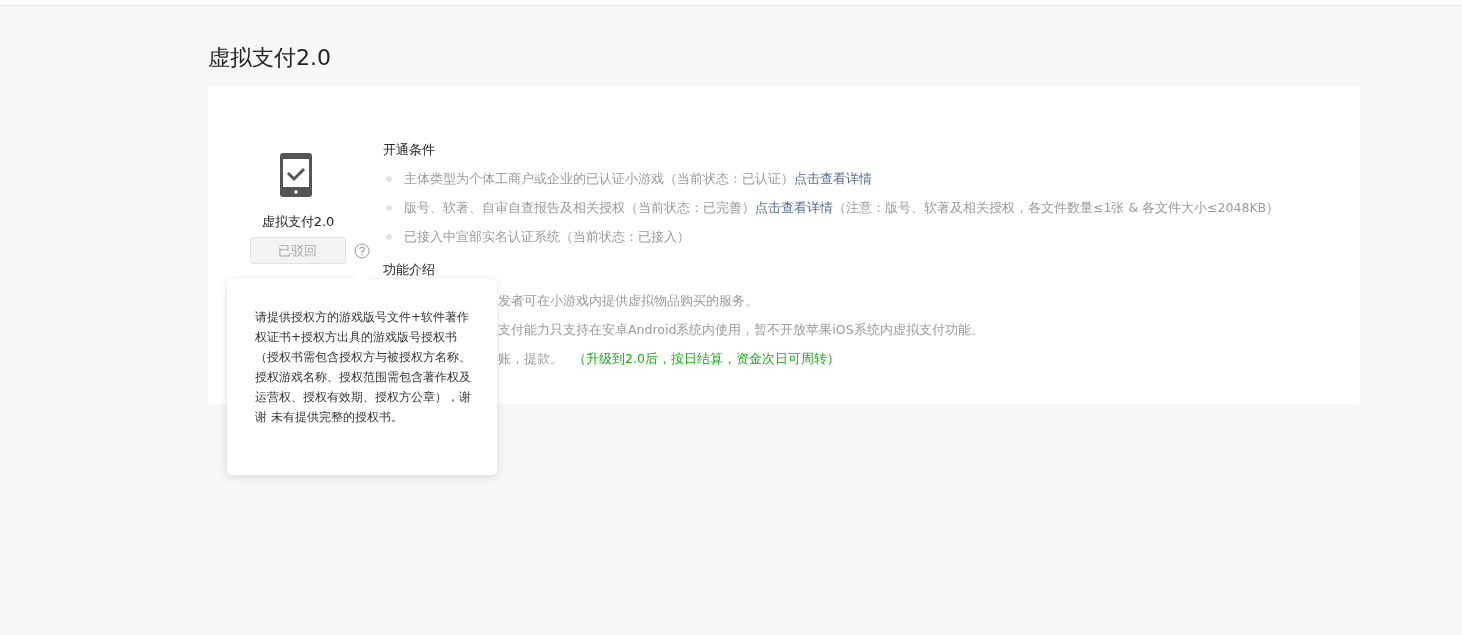  What do you see at coordinates (530, 358) in the screenshot?
I see `feature-text: 账，提款。` at bounding box center [530, 358].